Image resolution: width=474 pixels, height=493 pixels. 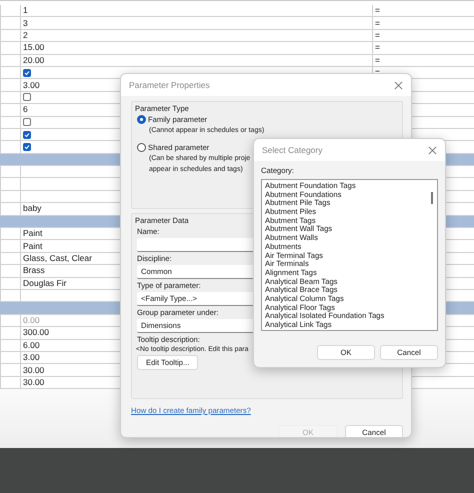 What do you see at coordinates (32, 208) in the screenshot?
I see `table-cell: baby` at bounding box center [32, 208].